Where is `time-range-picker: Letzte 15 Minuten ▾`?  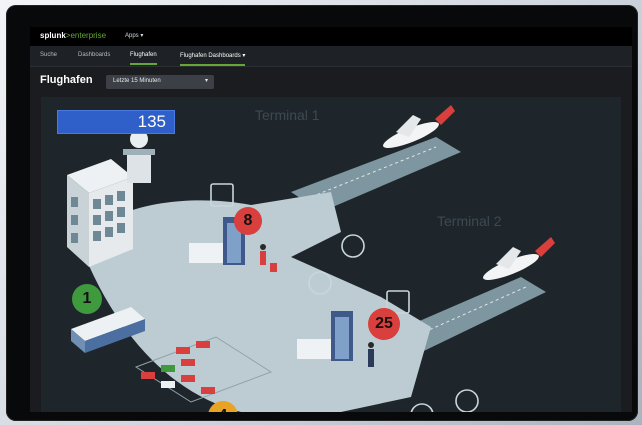 time-range-picker: Letzte 15 Minuten ▾ is located at coordinates (160, 82).